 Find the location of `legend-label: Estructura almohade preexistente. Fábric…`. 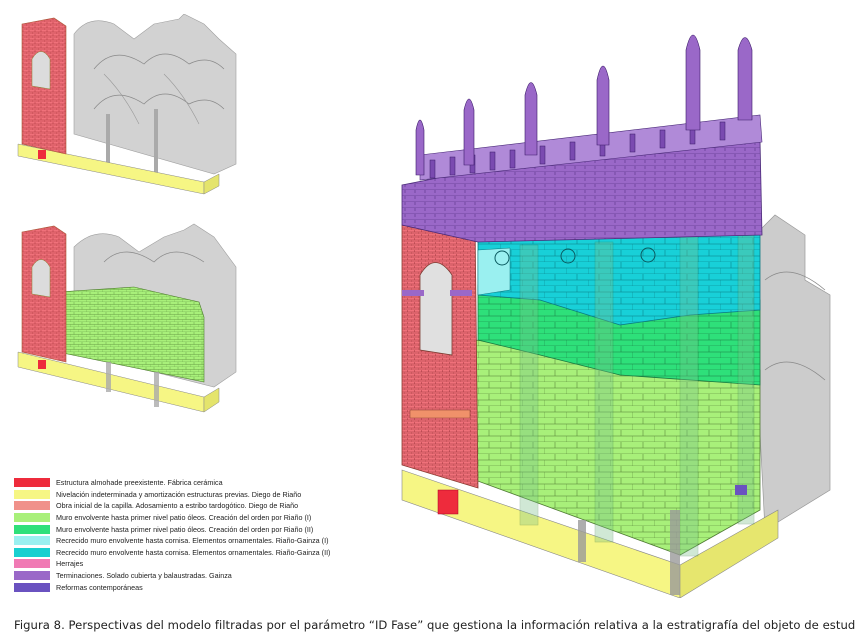

legend-label: Estructura almohade preexistente. Fábric… is located at coordinates (139, 483).